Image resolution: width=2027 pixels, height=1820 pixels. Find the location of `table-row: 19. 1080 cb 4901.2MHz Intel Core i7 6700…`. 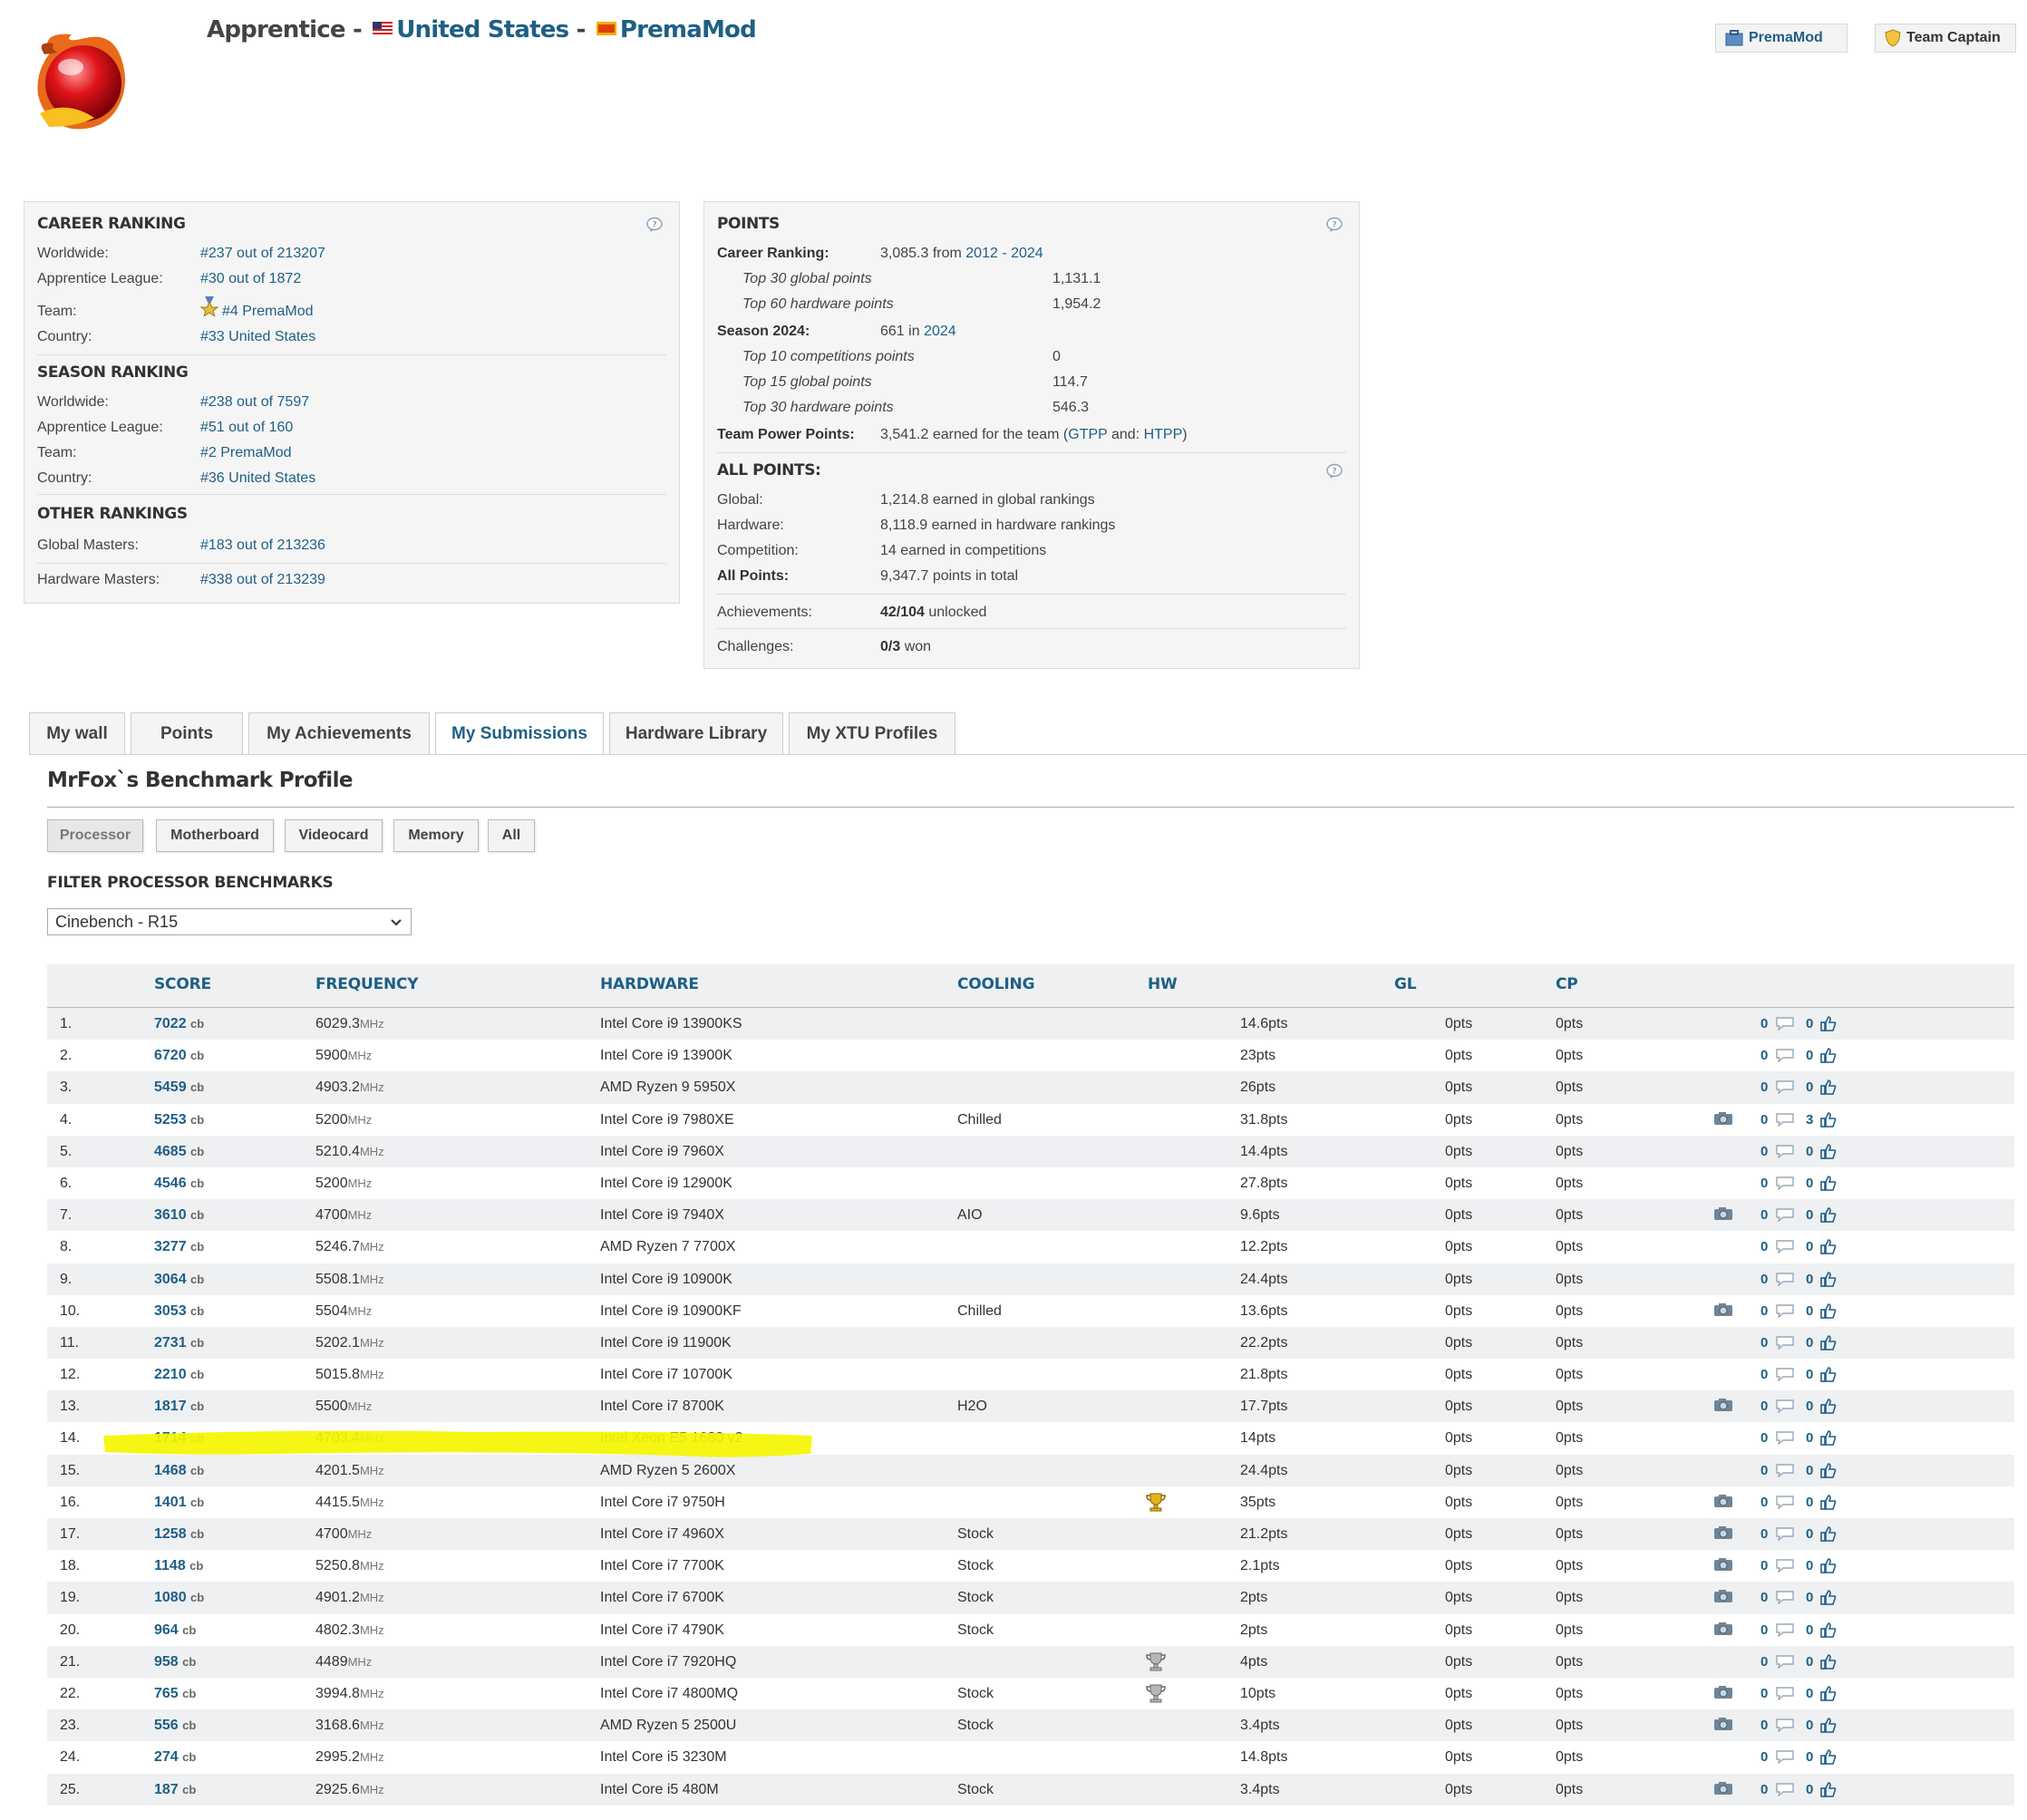

table-row: 19. 1080 cb 4901.2MHz Intel Core i7 6700… is located at coordinates (1030, 1598).